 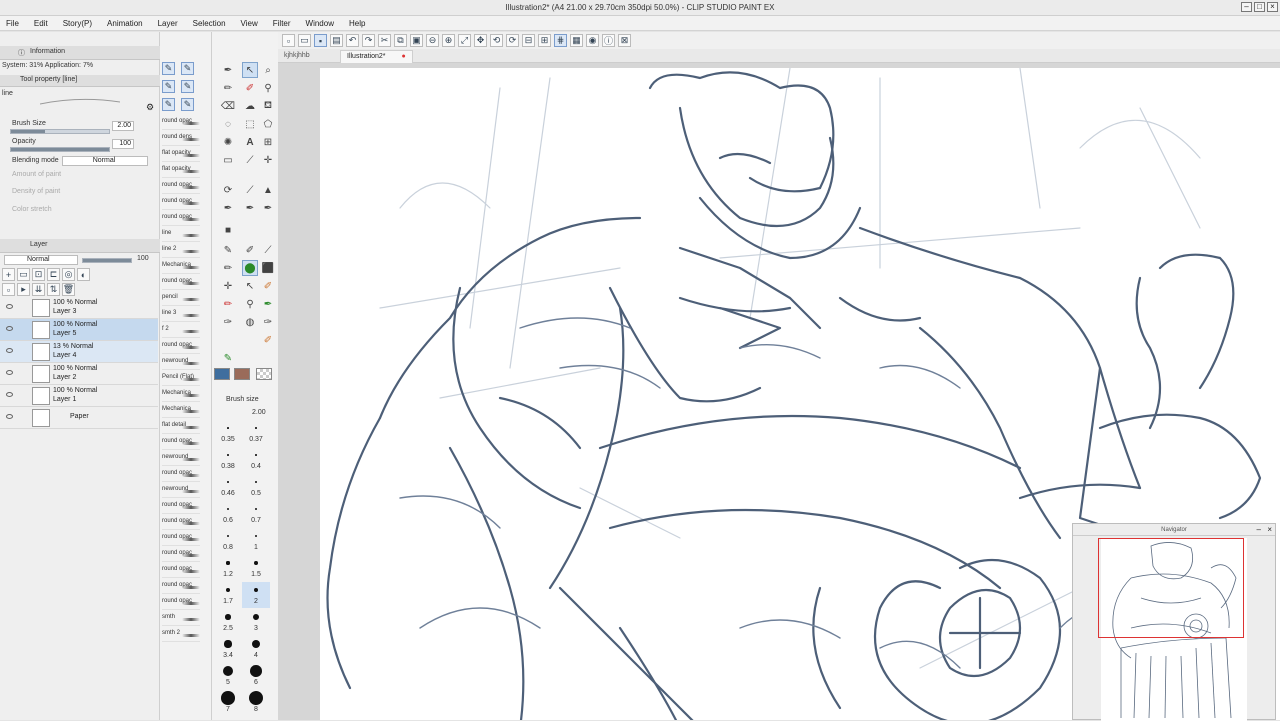 What do you see at coordinates (228, 541) in the screenshot?
I see `brush-size-preset: 0.8` at bounding box center [228, 541].